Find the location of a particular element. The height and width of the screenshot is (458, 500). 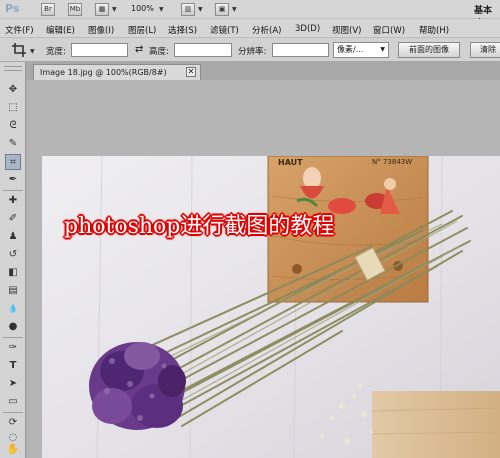

application-bar: Ps Br Mb ▦ ▼ 100% ▼ ▥ ▼ ▣ ▼ 基本功 is located at coordinates (250, 14).